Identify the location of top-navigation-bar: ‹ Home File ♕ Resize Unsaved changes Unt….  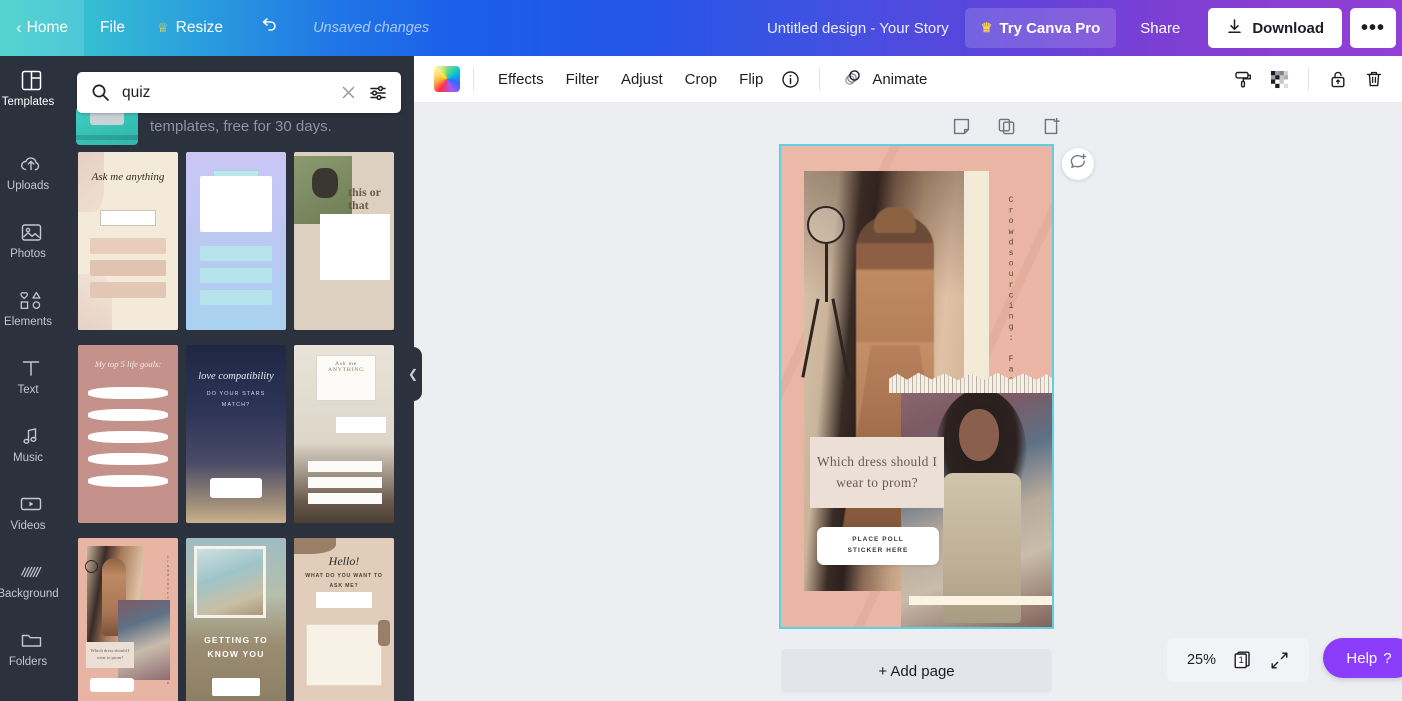
(701, 28).